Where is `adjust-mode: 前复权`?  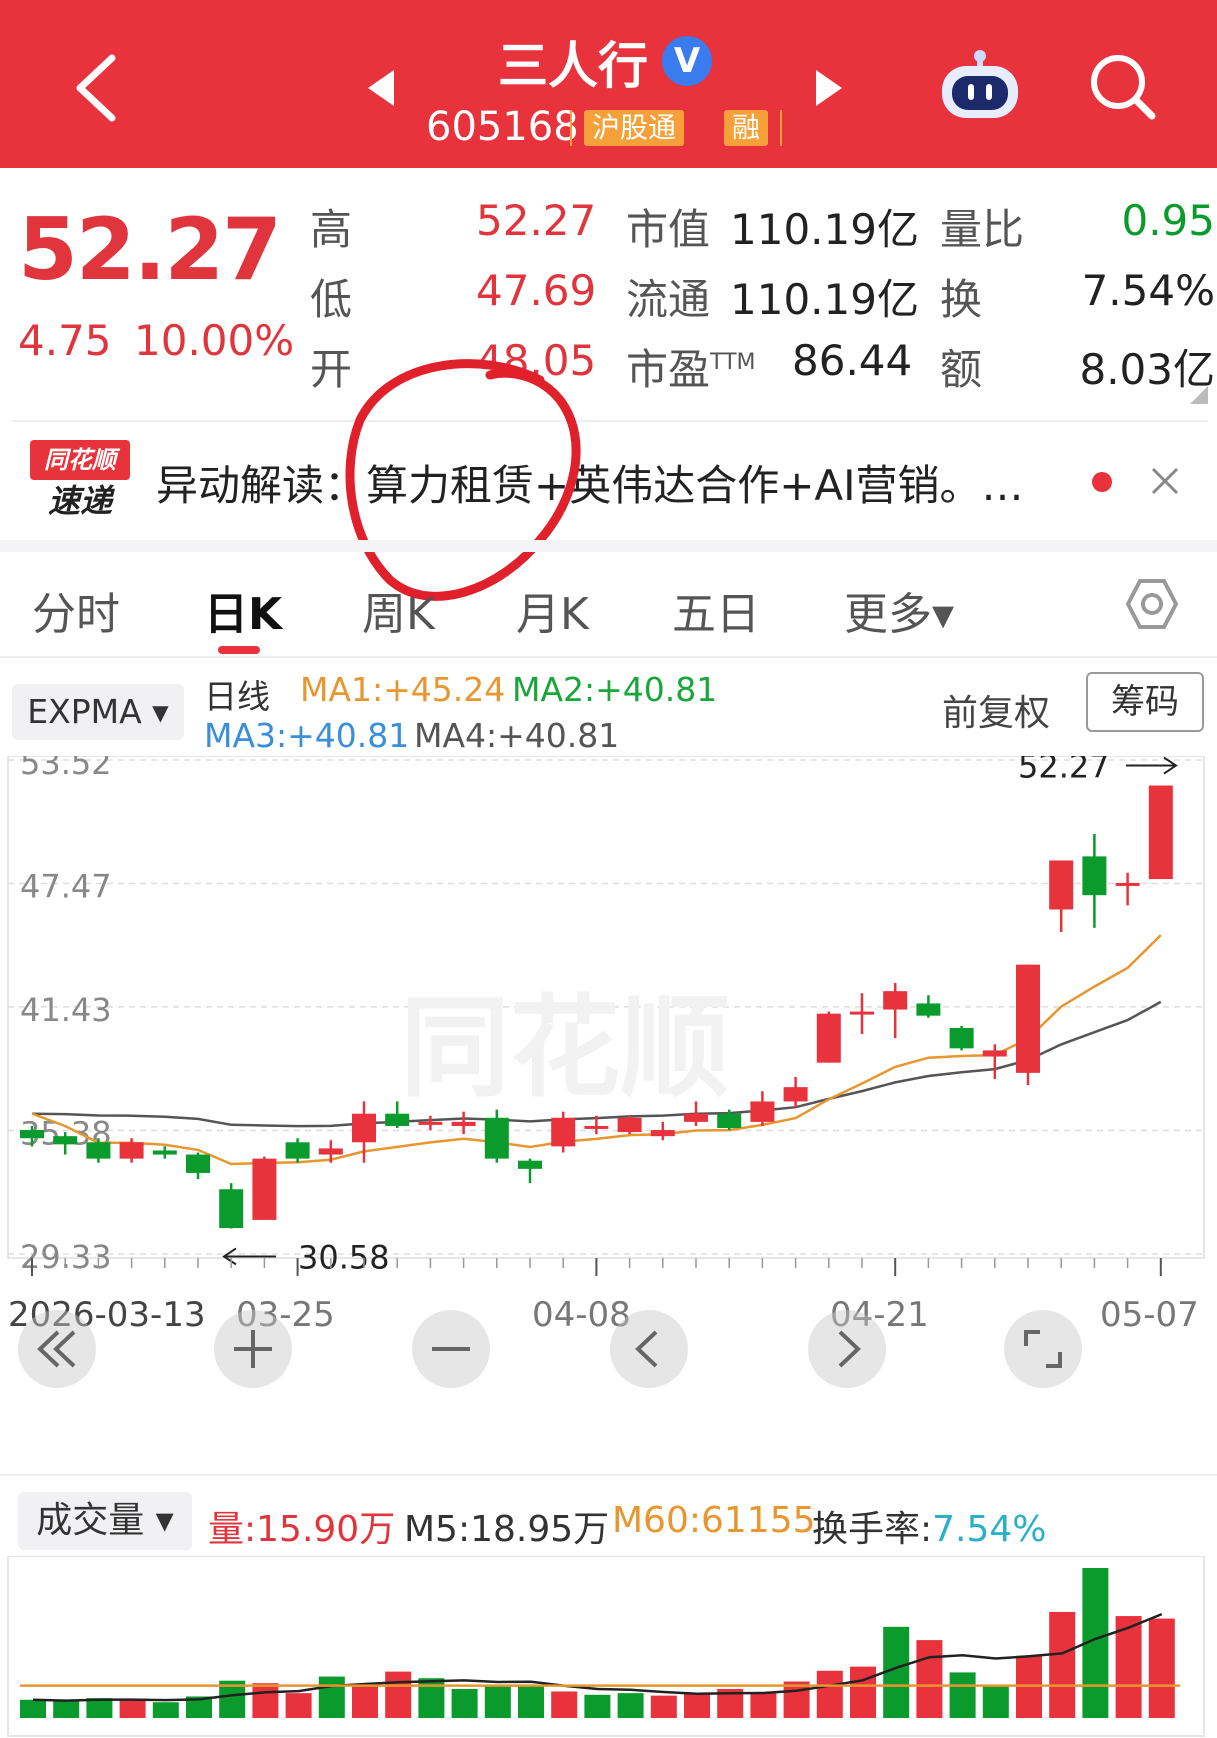 adjust-mode: 前复权 is located at coordinates (996, 710).